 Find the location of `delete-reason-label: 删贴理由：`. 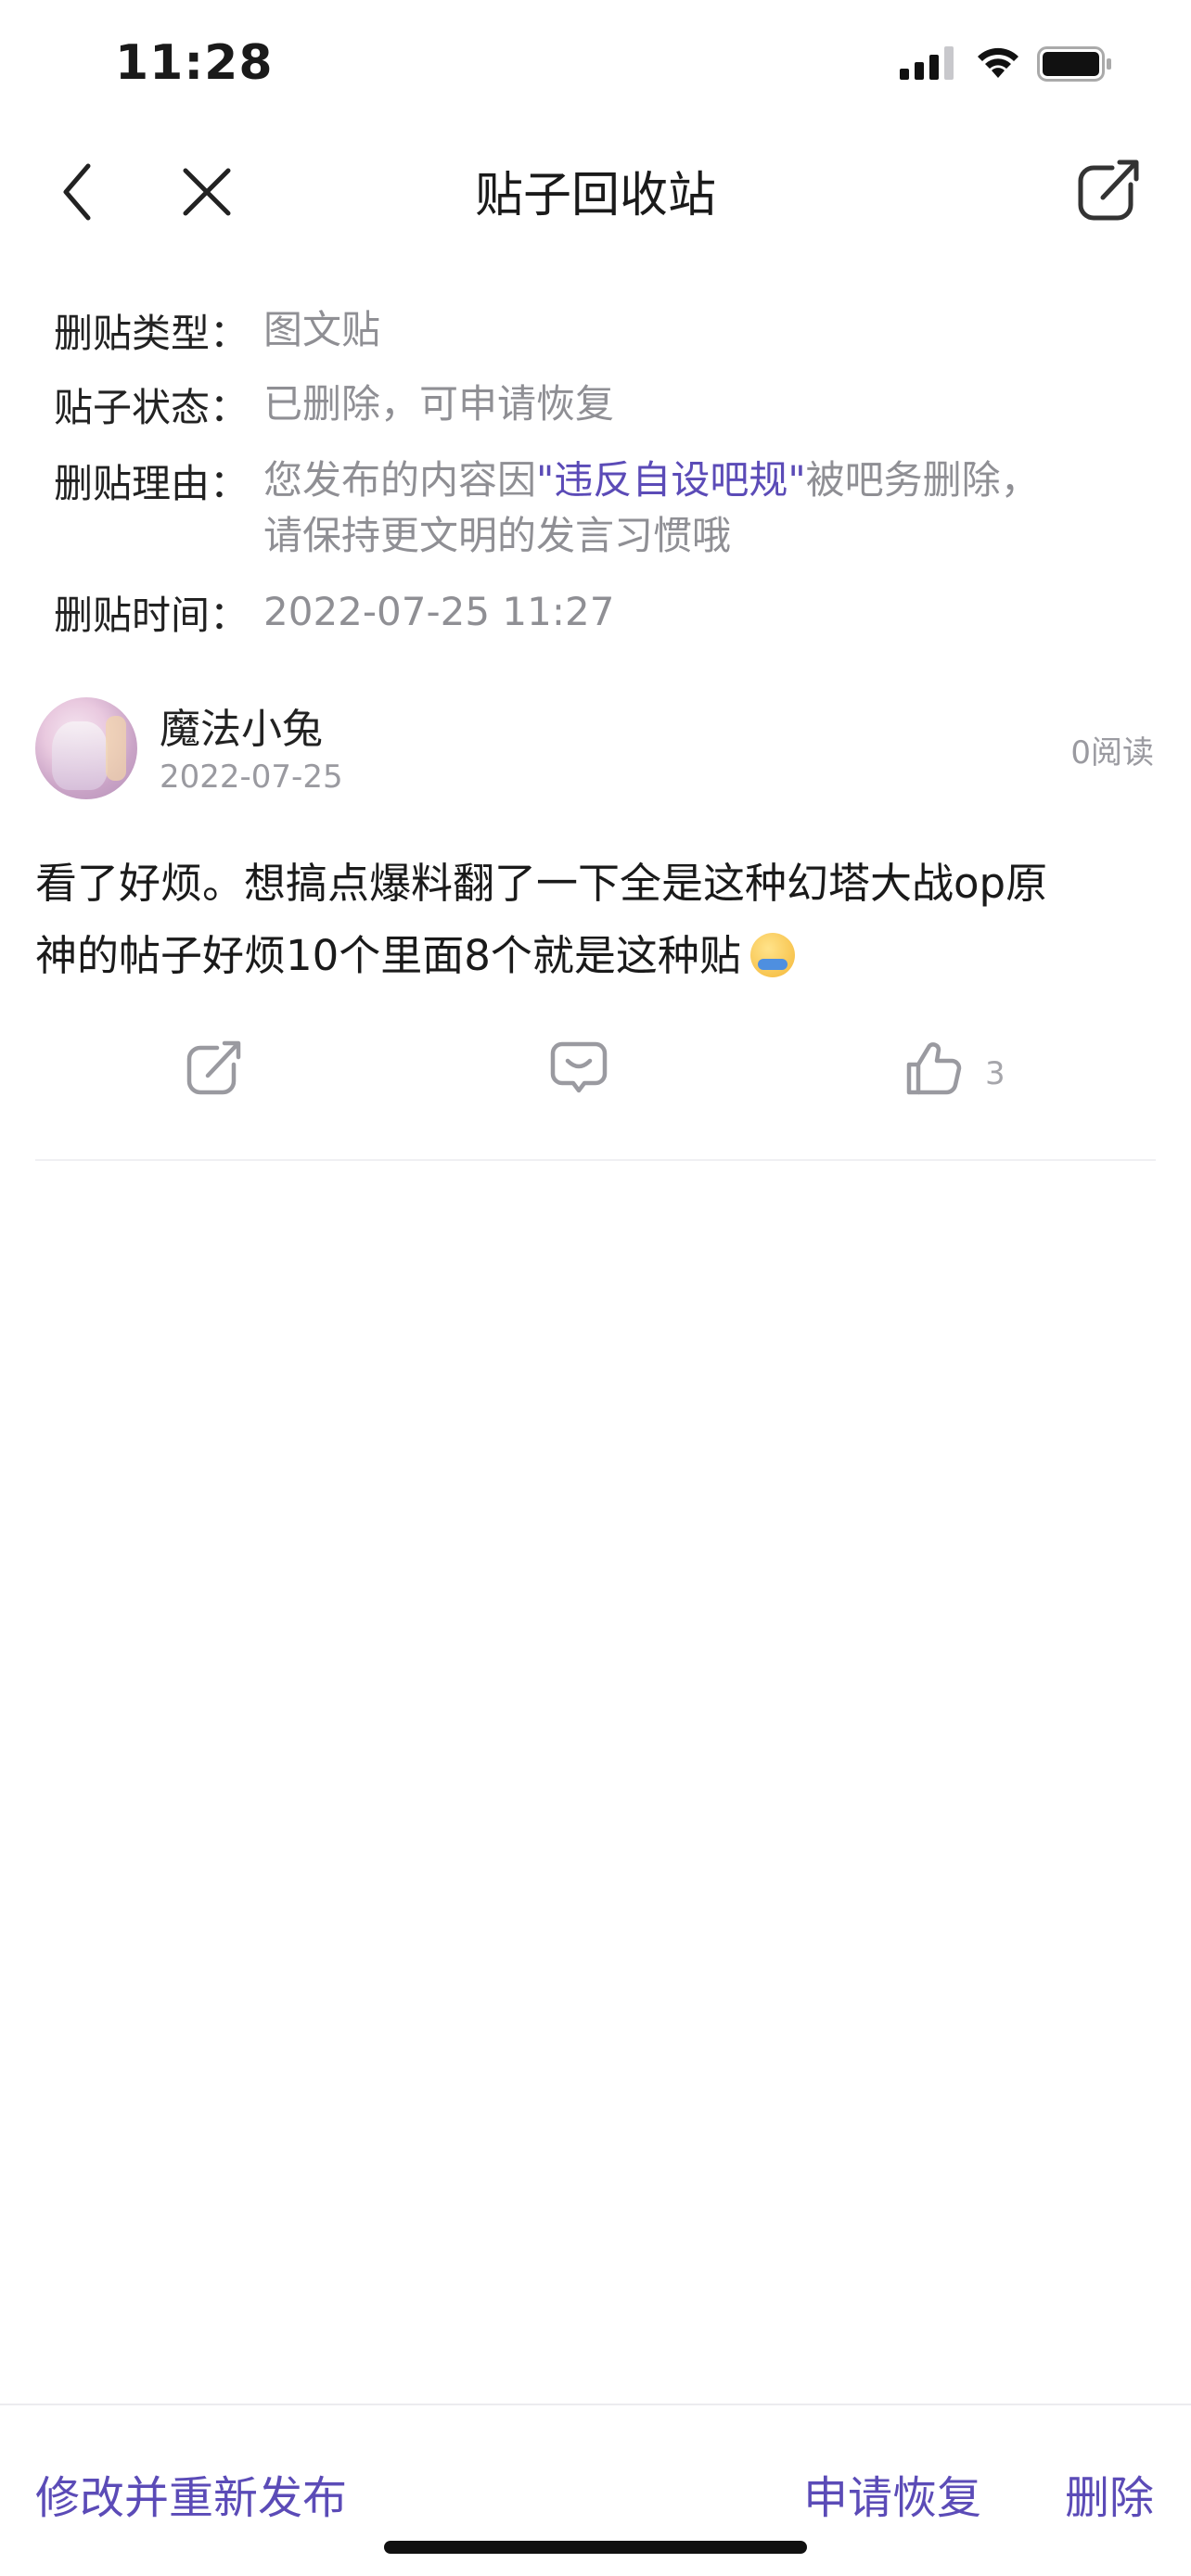

delete-reason-label: 删贴理由： is located at coordinates (152, 483).